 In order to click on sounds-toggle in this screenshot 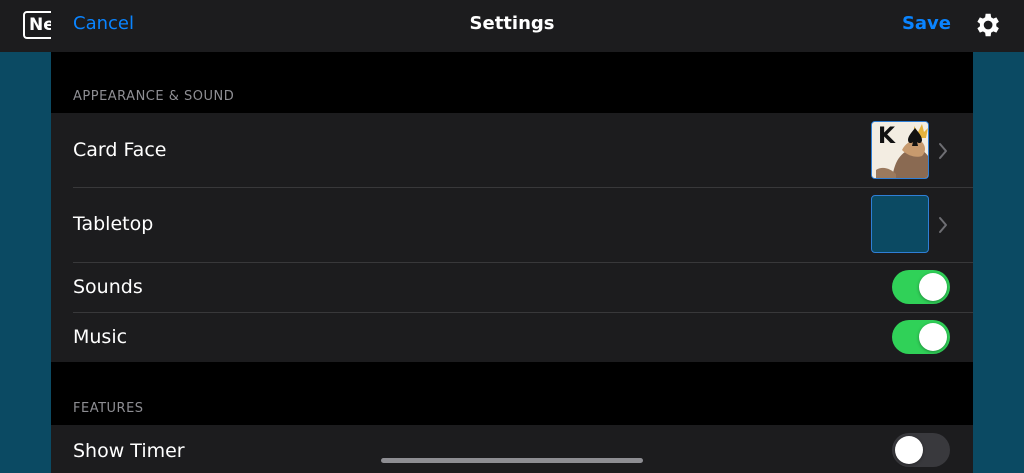, I will do `click(921, 287)`.